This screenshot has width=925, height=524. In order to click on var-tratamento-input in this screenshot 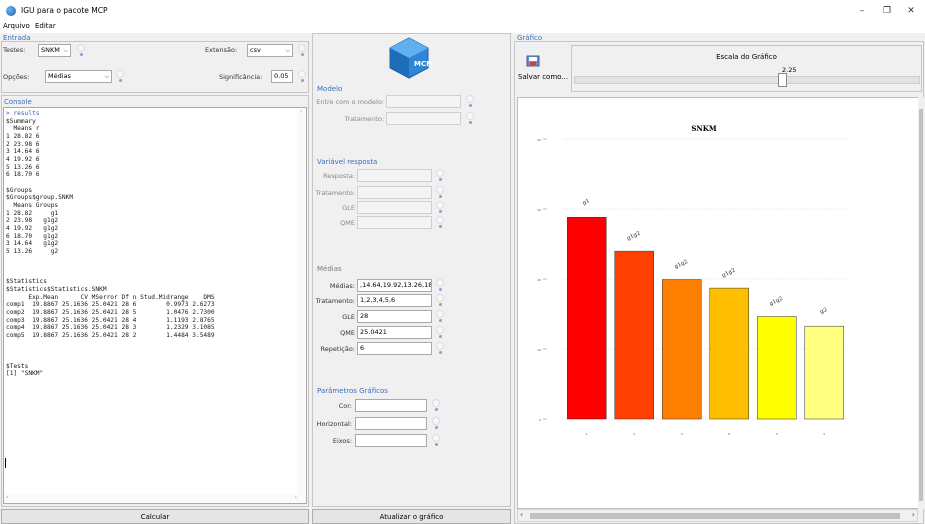, I will do `click(394, 192)`.